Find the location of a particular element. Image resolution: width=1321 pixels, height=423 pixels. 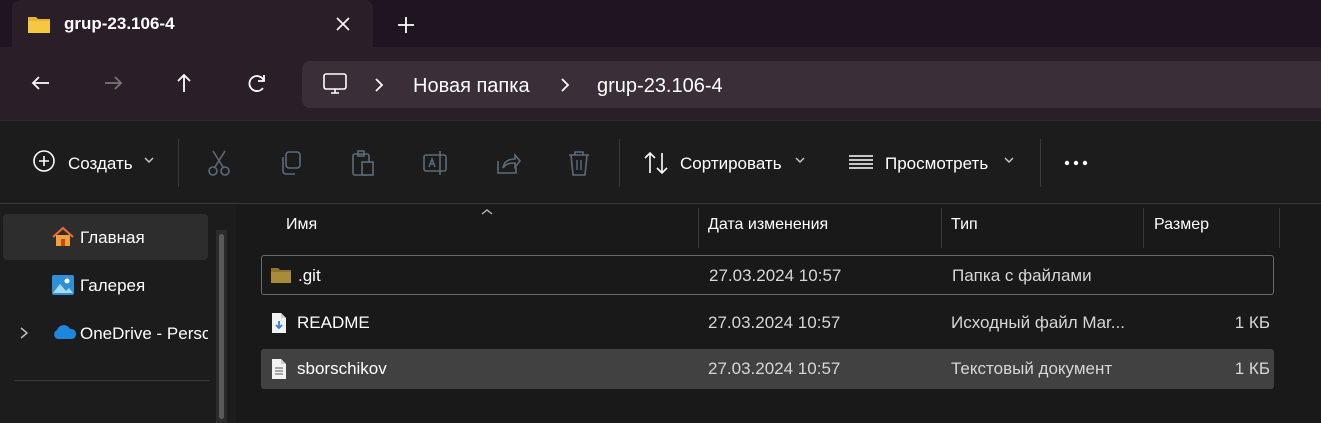

sidebar-item-gallery: Галерея is located at coordinates (105, 285).